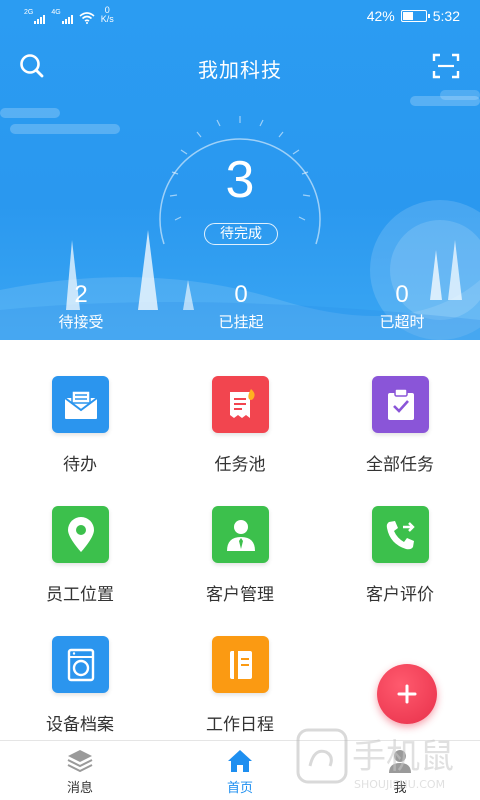 The height and width of the screenshot is (800, 480). Describe the element at coordinates (446, 66) in the screenshot. I see `scan-icon` at that location.